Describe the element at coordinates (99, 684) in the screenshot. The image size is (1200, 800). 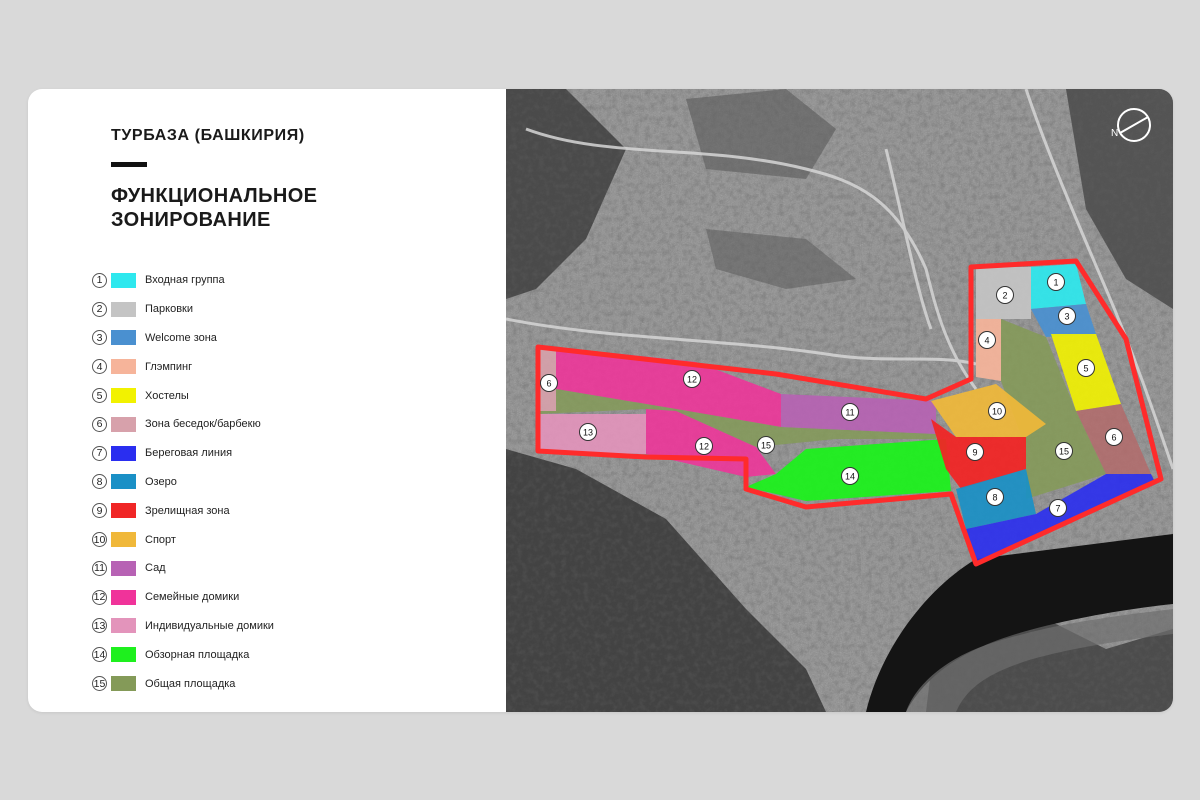
I see `legend-number-badge: 15` at that location.